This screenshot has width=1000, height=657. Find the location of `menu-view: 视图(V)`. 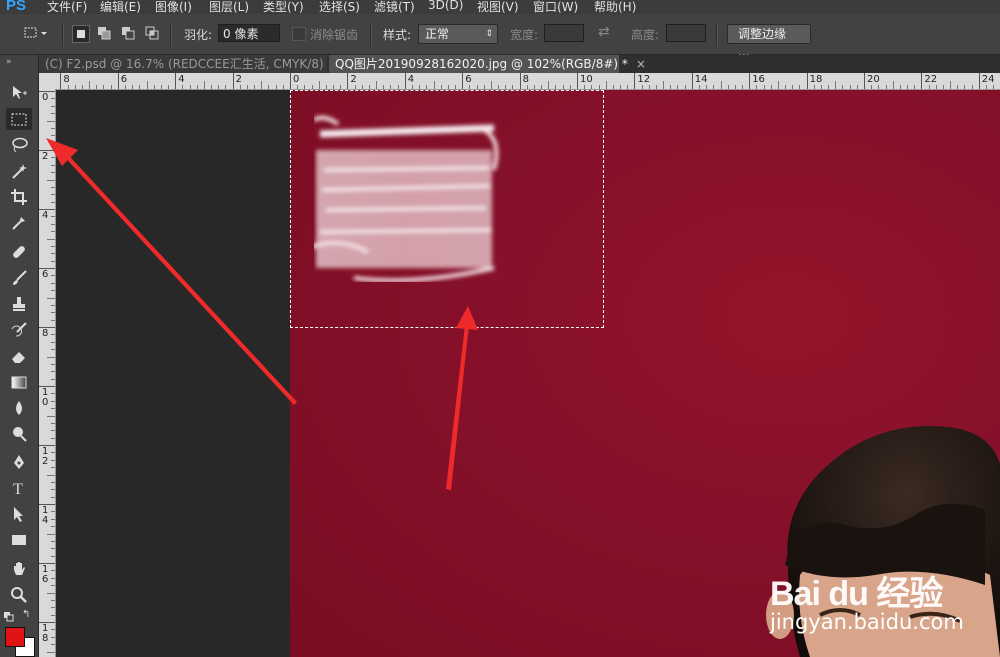

menu-view: 视图(V) is located at coordinates (498, 7).